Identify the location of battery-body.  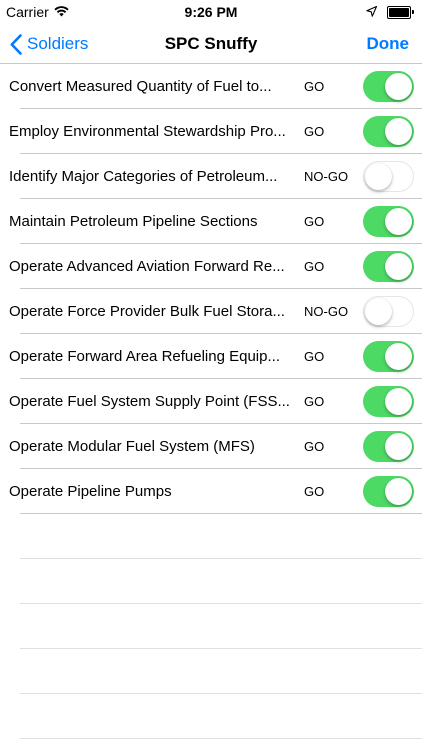
(399, 12).